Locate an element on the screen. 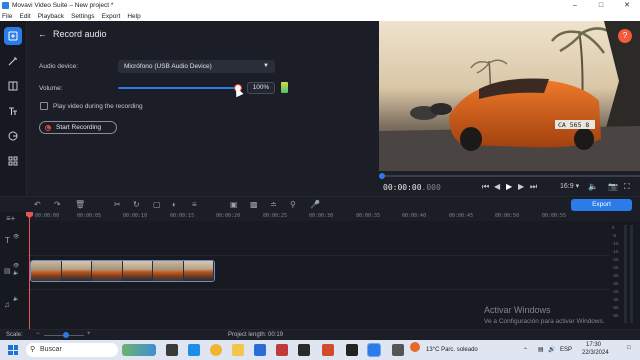 The width and height of the screenshot is (640, 360). more-tools is located at coordinates (13, 161).